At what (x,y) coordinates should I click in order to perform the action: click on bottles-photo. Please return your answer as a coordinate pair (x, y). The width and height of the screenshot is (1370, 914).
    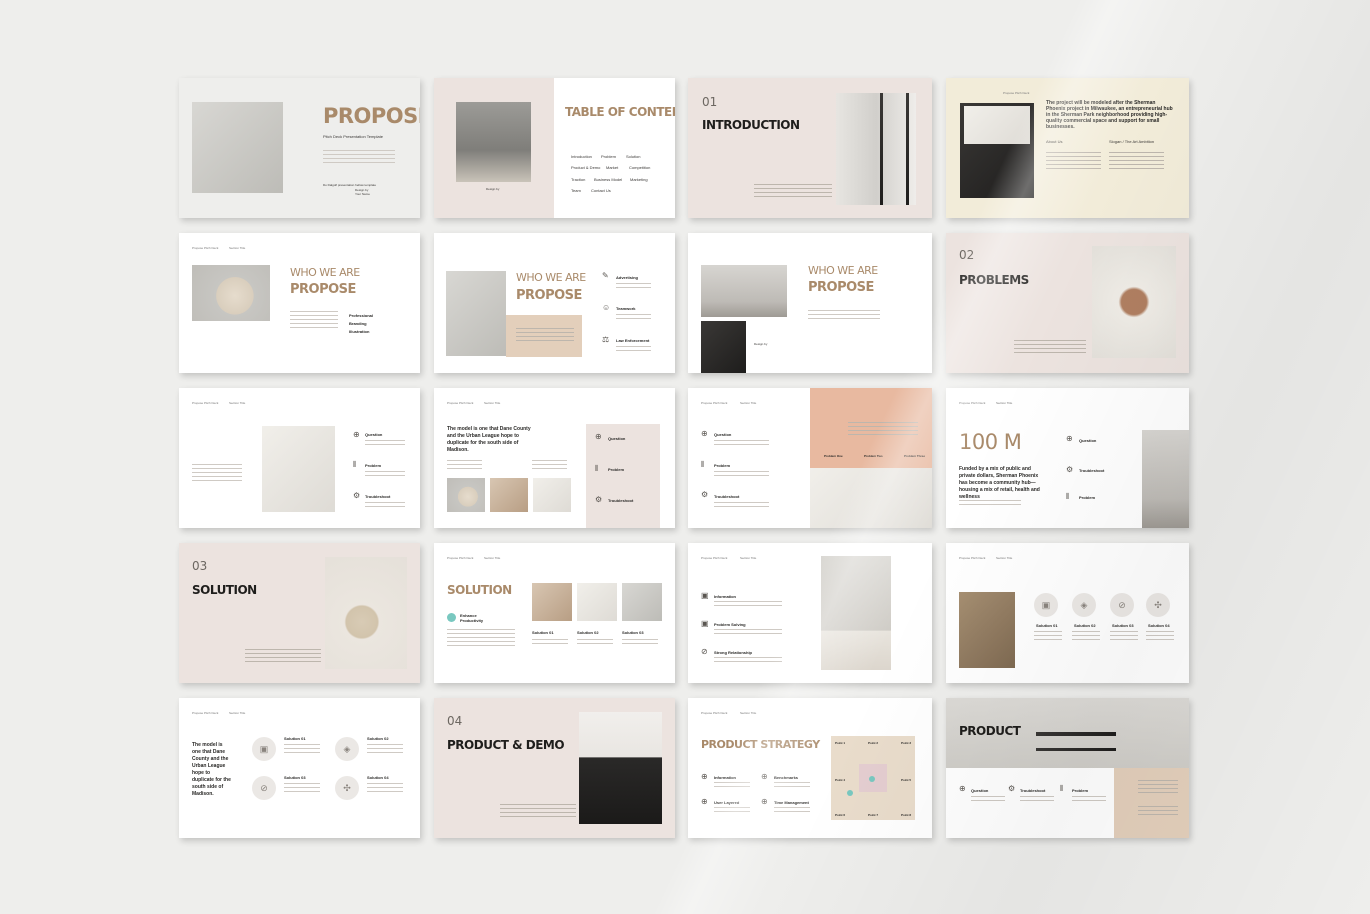
    Looking at the image, I should click on (620, 768).